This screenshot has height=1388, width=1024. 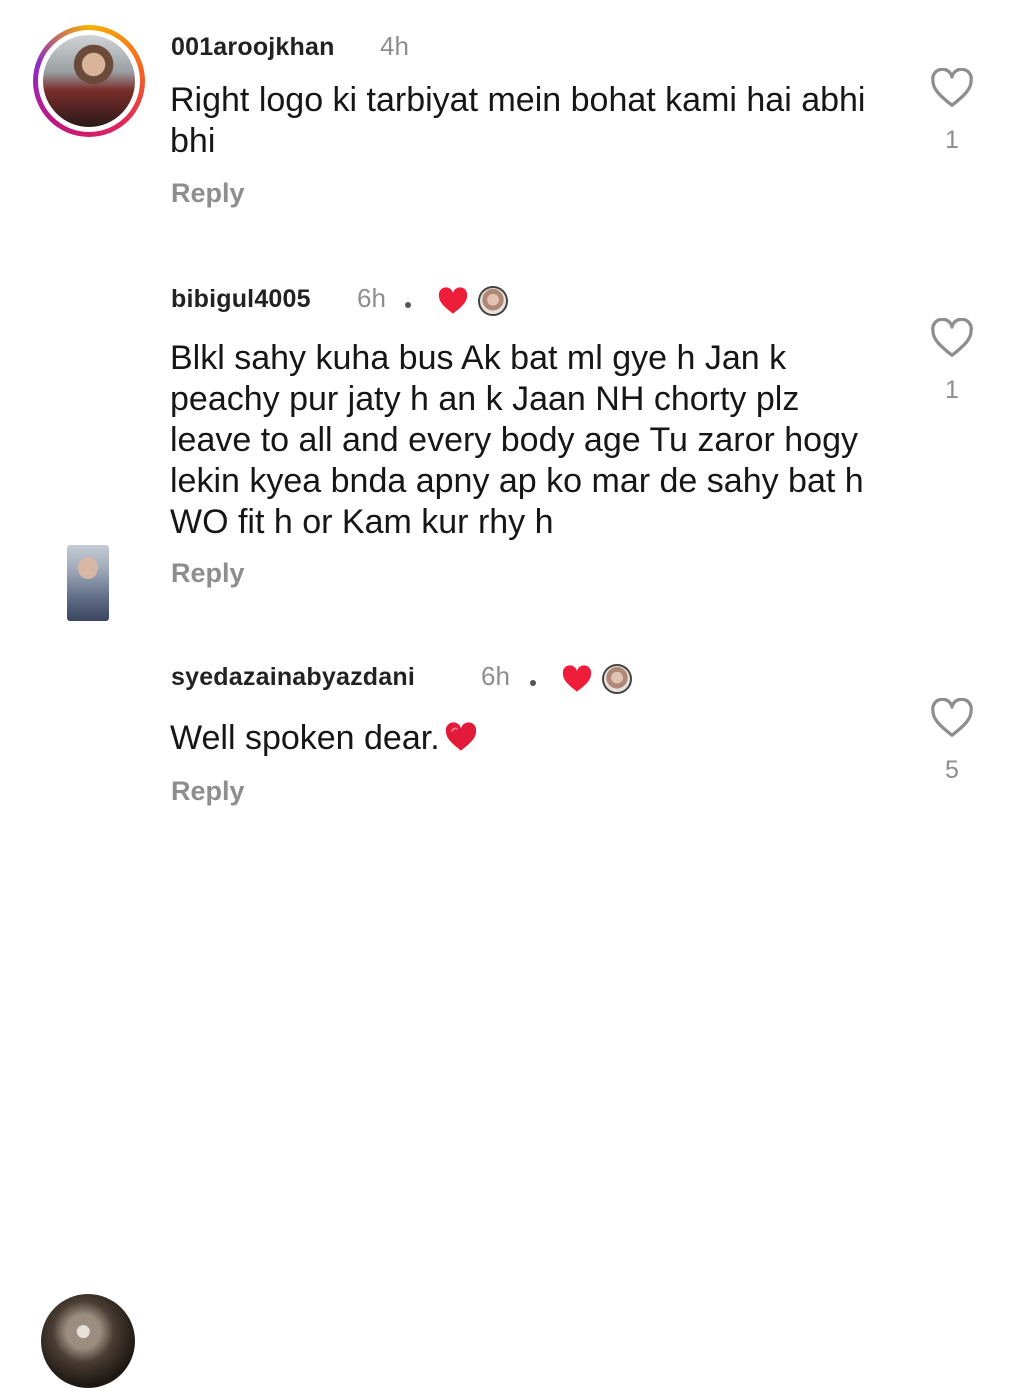 I want to click on comment-text-body: Well spoken dear., so click(x=305, y=738).